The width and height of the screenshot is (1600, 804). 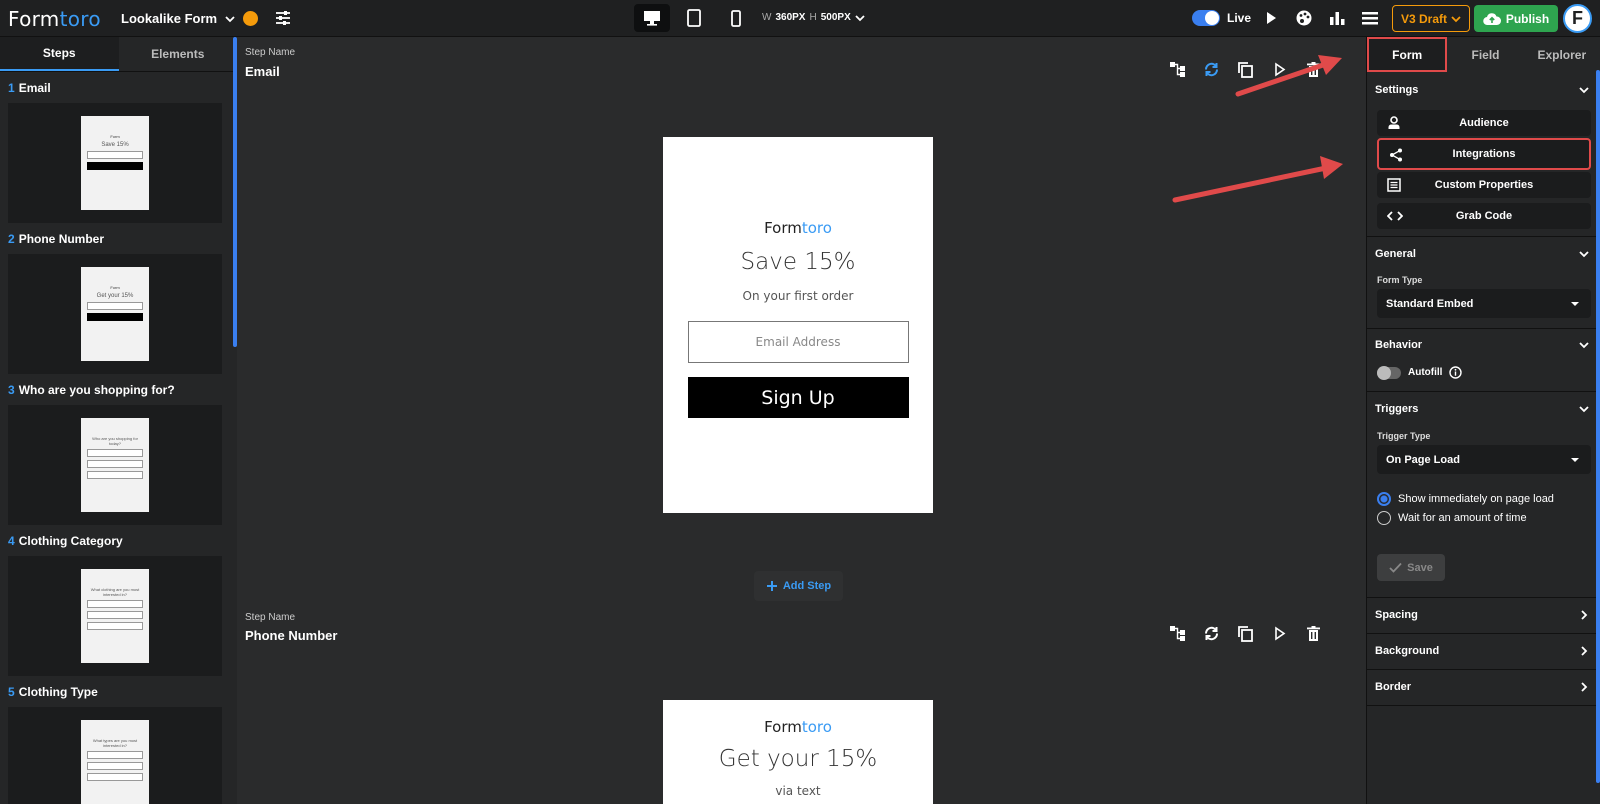 I want to click on info-icon, so click(x=1456, y=372).